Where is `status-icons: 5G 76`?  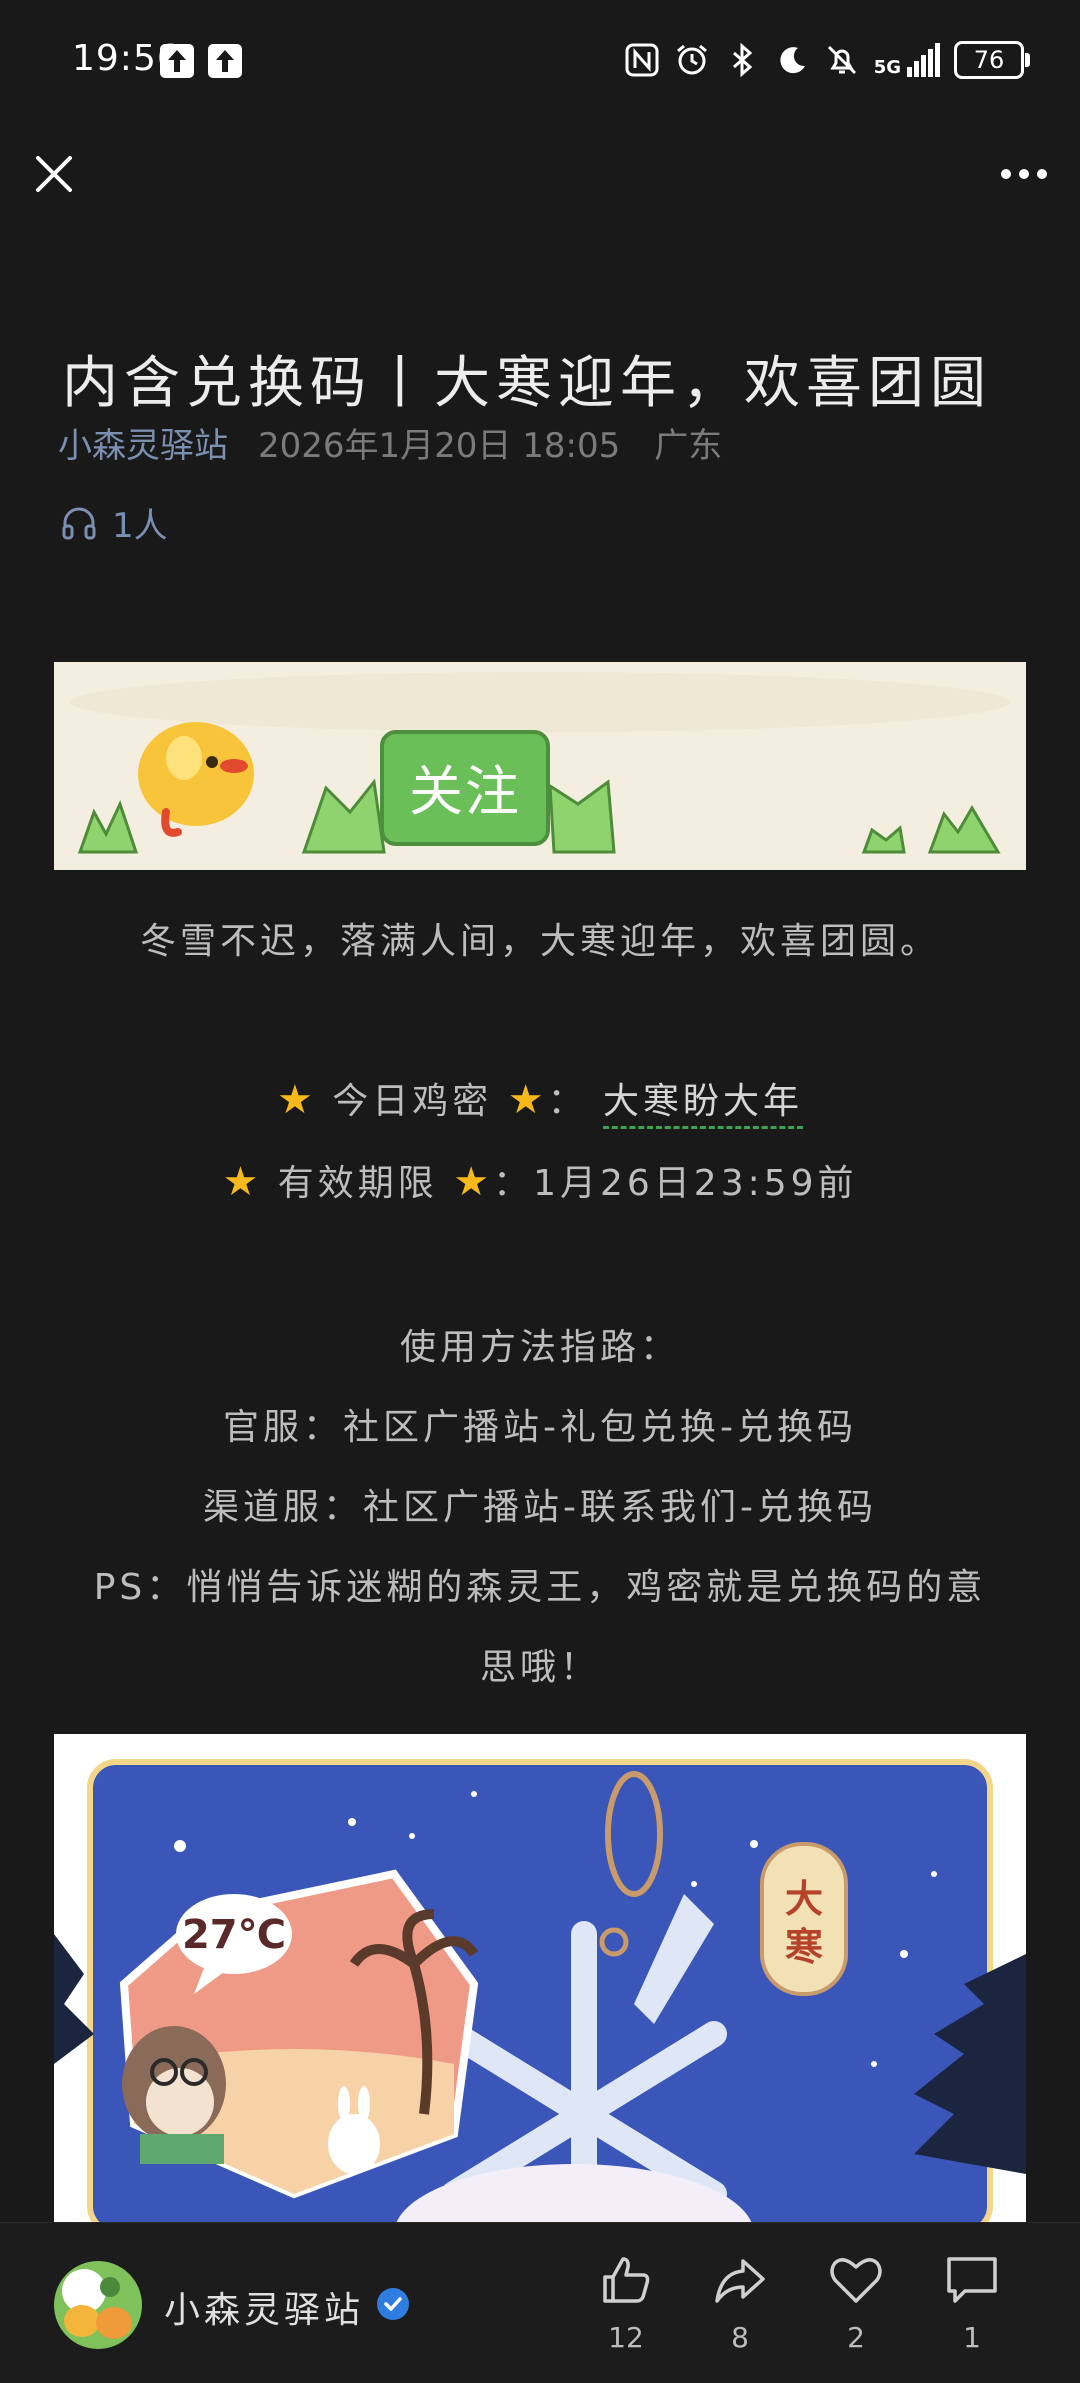
status-icons: 5G 76 is located at coordinates (827, 60).